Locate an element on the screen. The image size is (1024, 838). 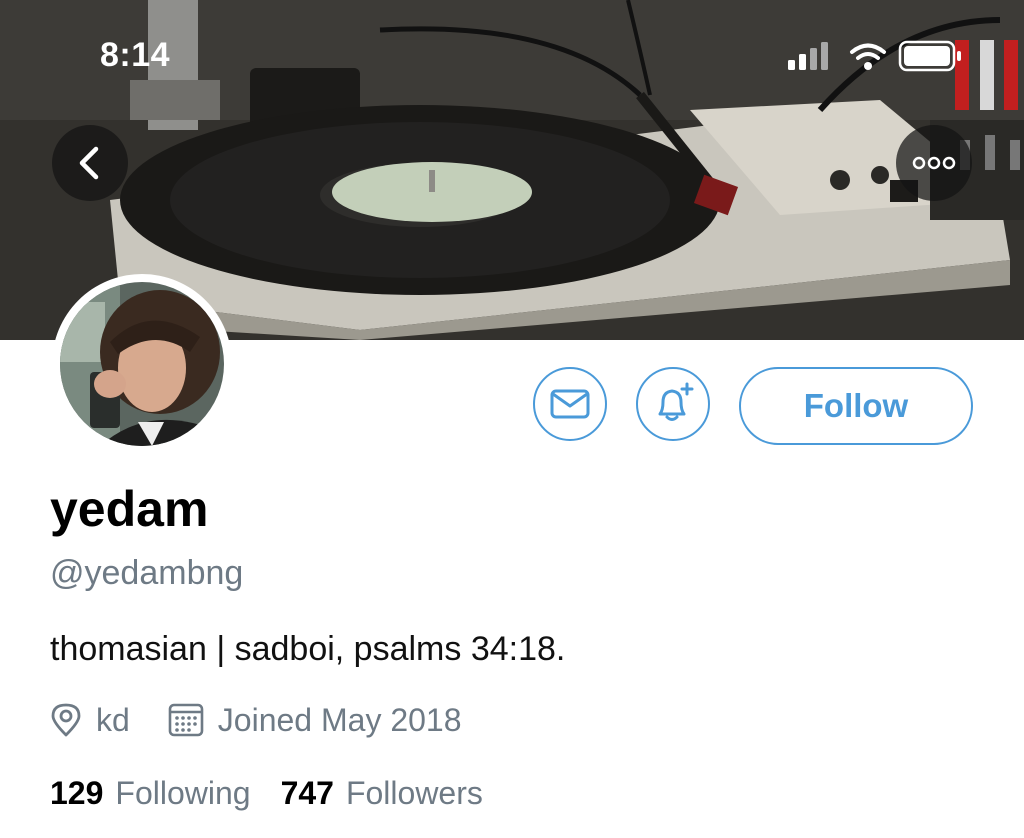
following-label: Following is located at coordinates (183, 793).